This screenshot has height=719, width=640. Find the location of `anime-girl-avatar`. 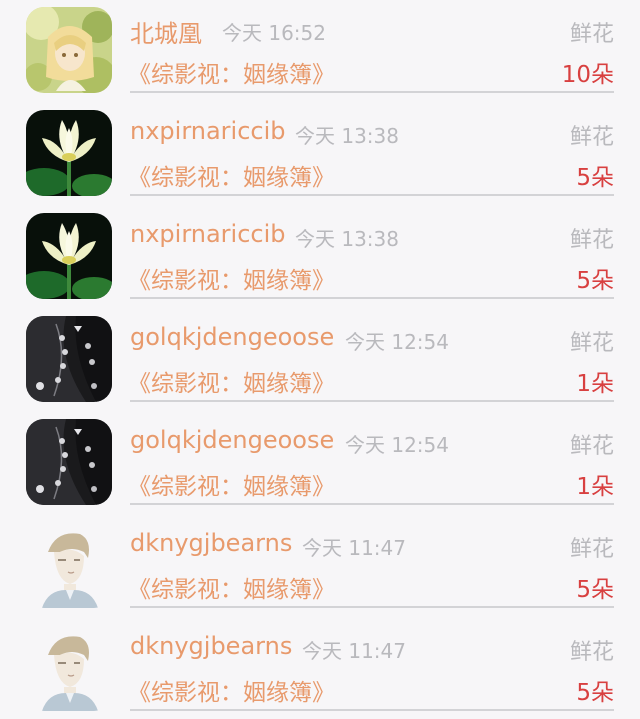

anime-girl-avatar is located at coordinates (69, 50).